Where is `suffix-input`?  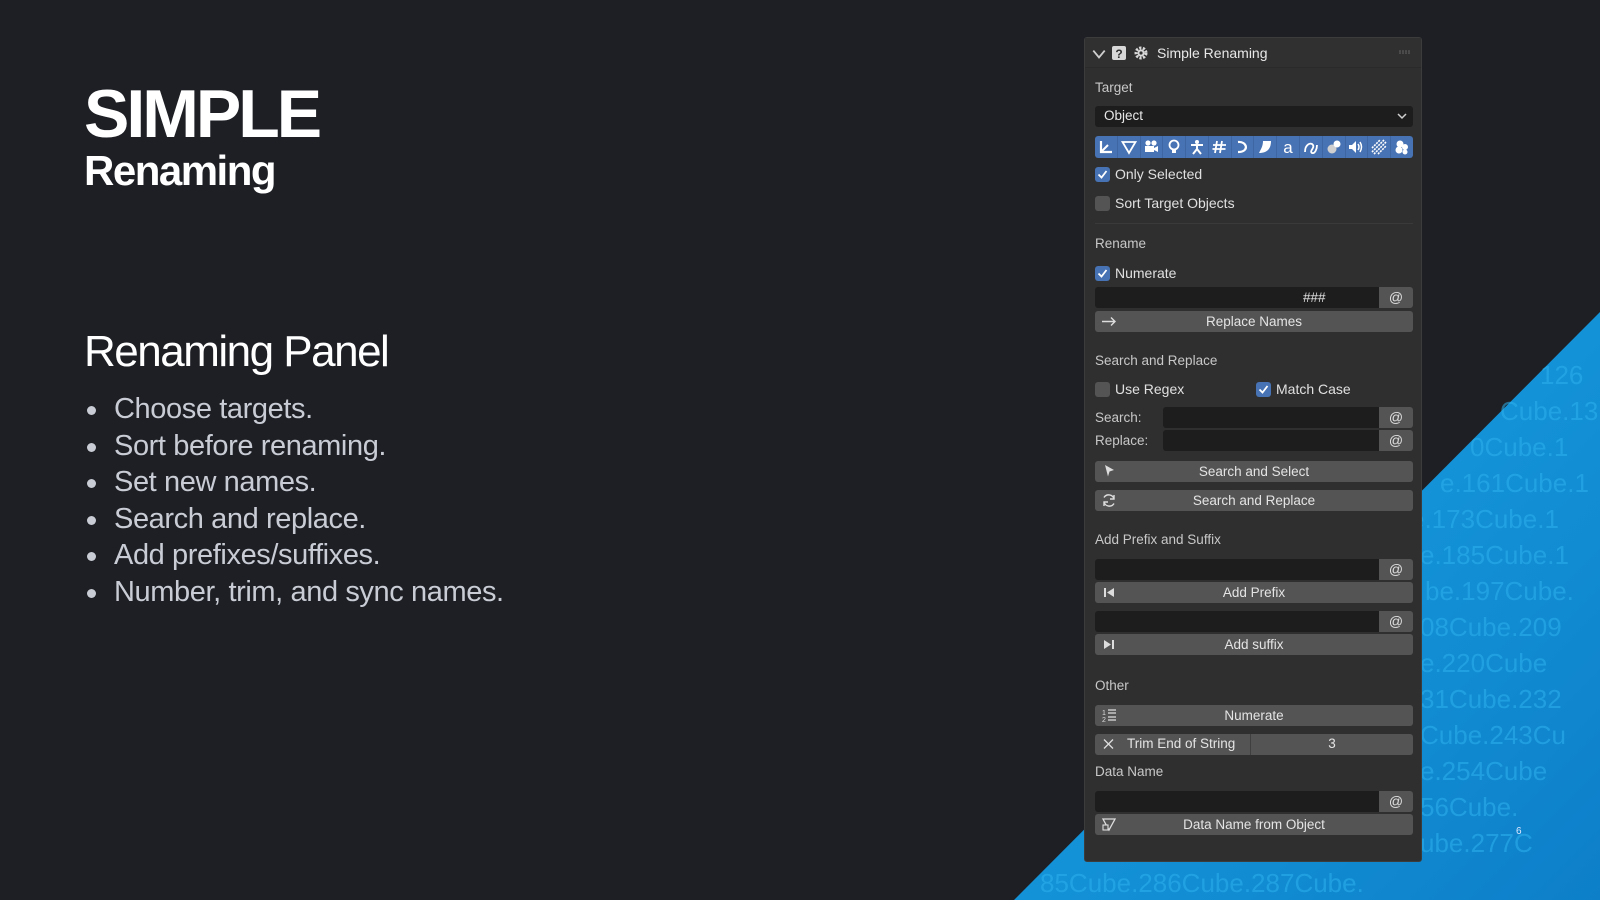 suffix-input is located at coordinates (1237, 621).